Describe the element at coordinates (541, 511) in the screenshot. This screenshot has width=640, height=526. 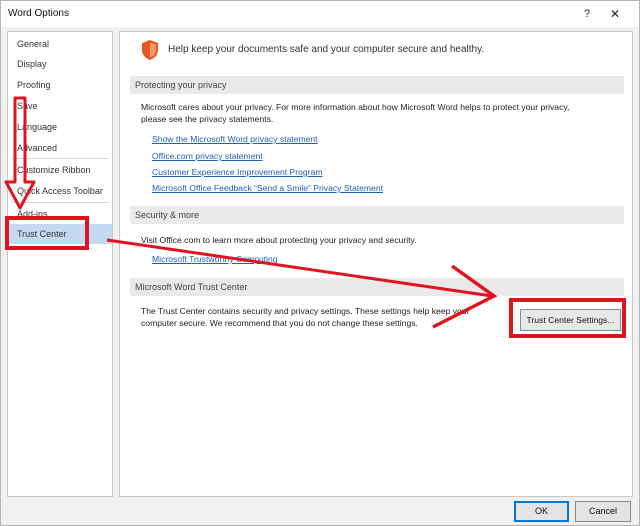
I see `ok-button: OK` at that location.